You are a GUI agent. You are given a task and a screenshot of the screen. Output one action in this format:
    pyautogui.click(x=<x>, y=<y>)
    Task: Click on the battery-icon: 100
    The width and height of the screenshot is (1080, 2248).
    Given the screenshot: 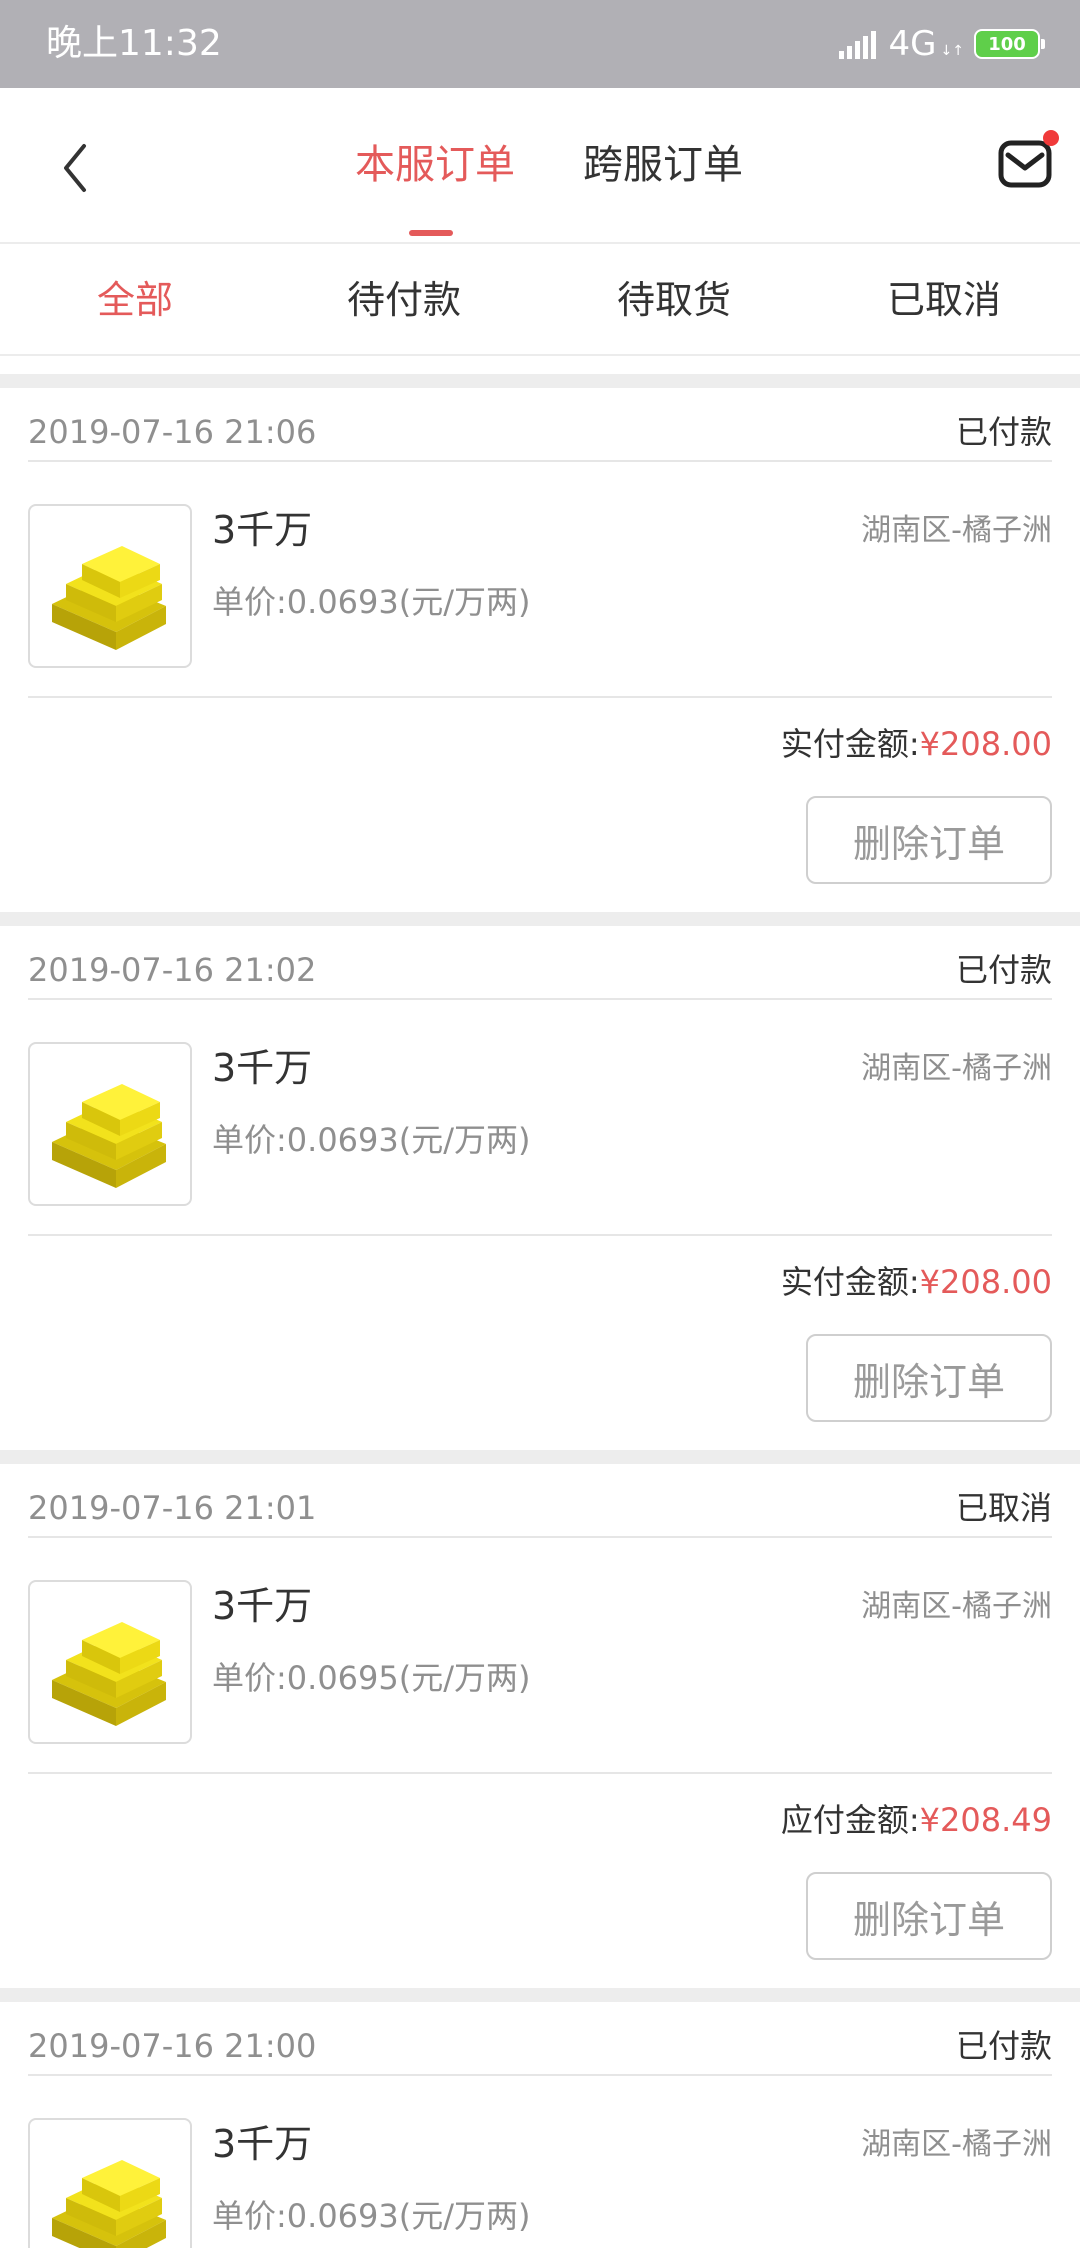 What is the action you would take?
    pyautogui.click(x=1009, y=44)
    